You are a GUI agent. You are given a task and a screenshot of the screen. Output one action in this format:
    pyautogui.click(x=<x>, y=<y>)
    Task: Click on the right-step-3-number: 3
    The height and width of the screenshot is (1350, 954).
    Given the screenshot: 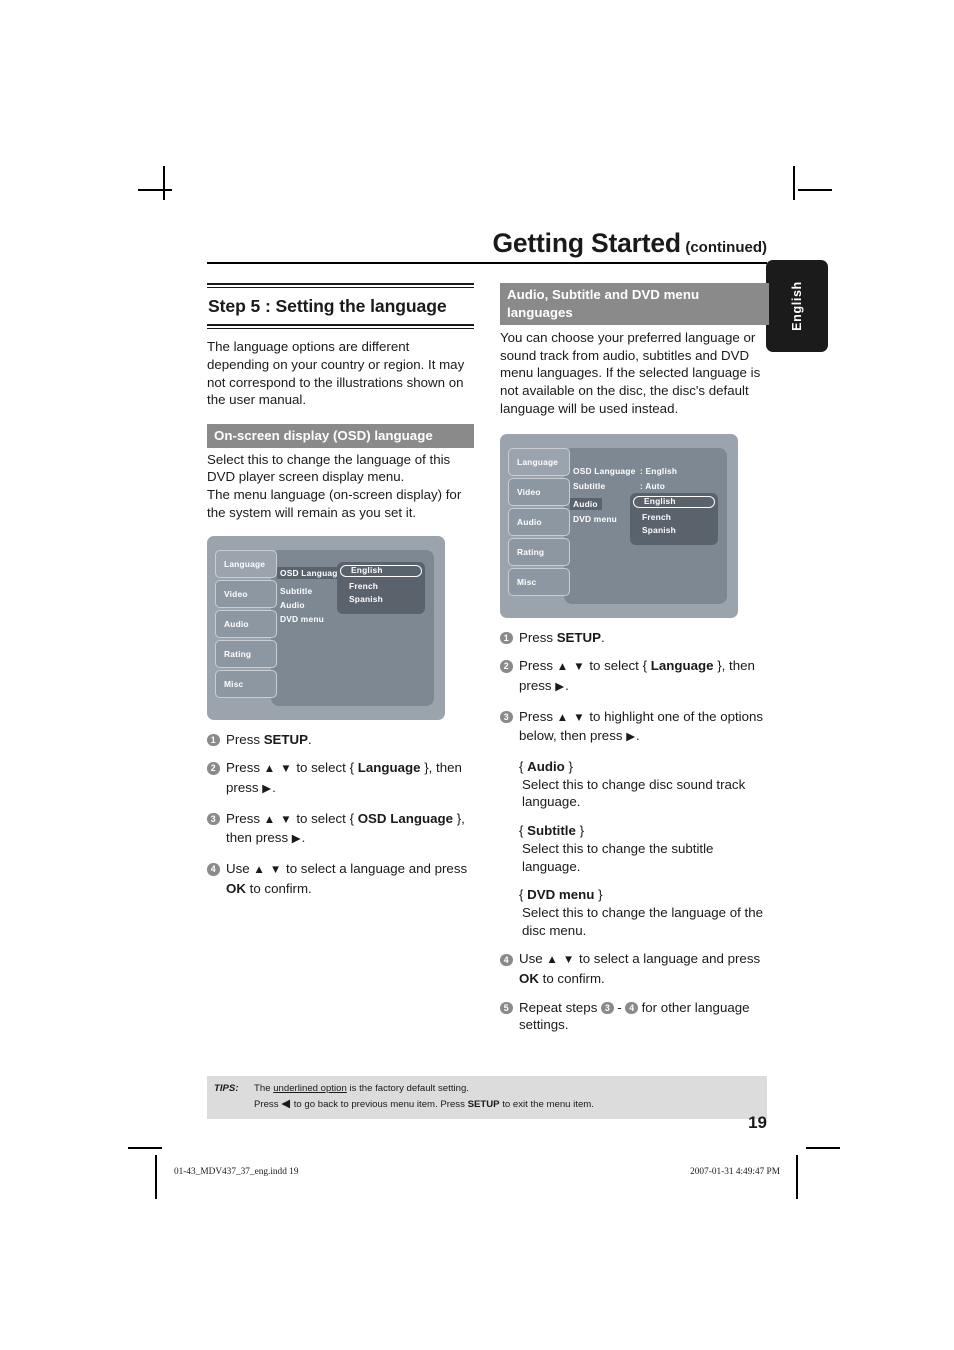 What is the action you would take?
    pyautogui.click(x=506, y=717)
    